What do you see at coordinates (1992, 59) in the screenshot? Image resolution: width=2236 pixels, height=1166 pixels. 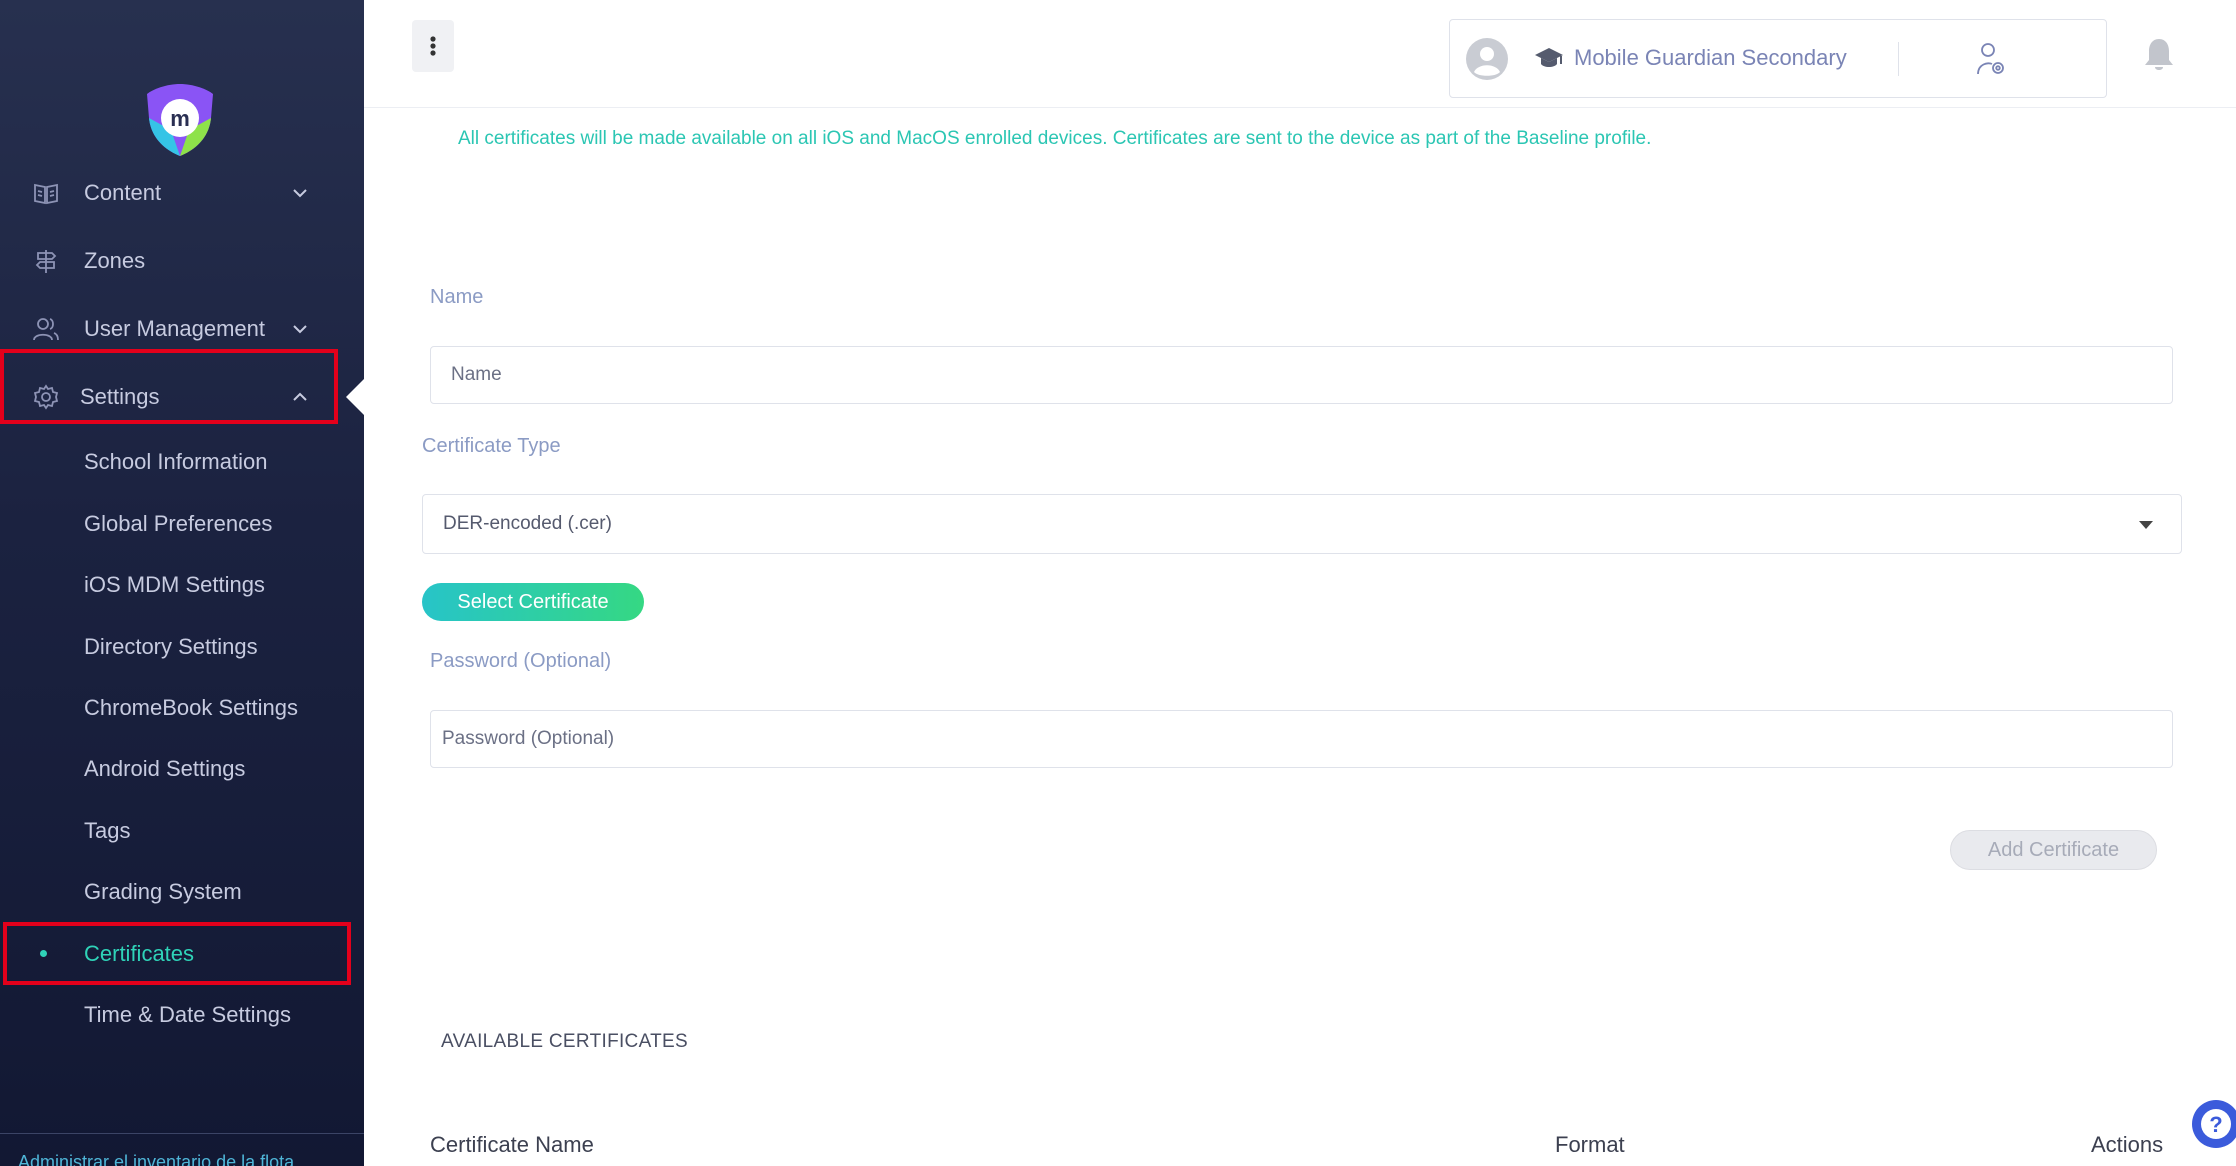 I see `user-settings-icon` at bounding box center [1992, 59].